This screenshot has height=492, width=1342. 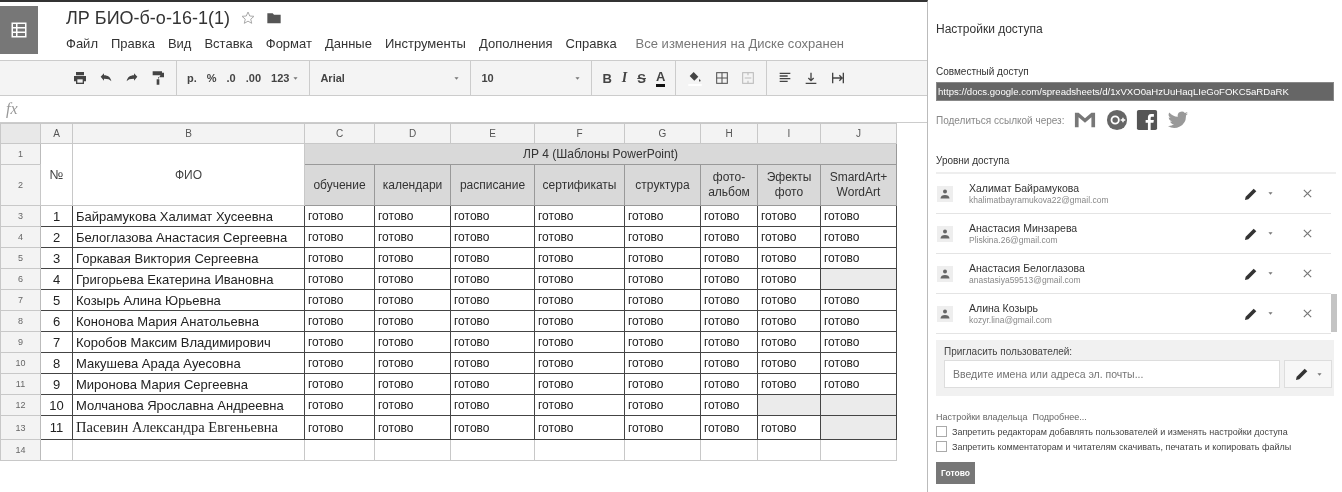 I want to click on row-number: 2, so click(x=20, y=185).